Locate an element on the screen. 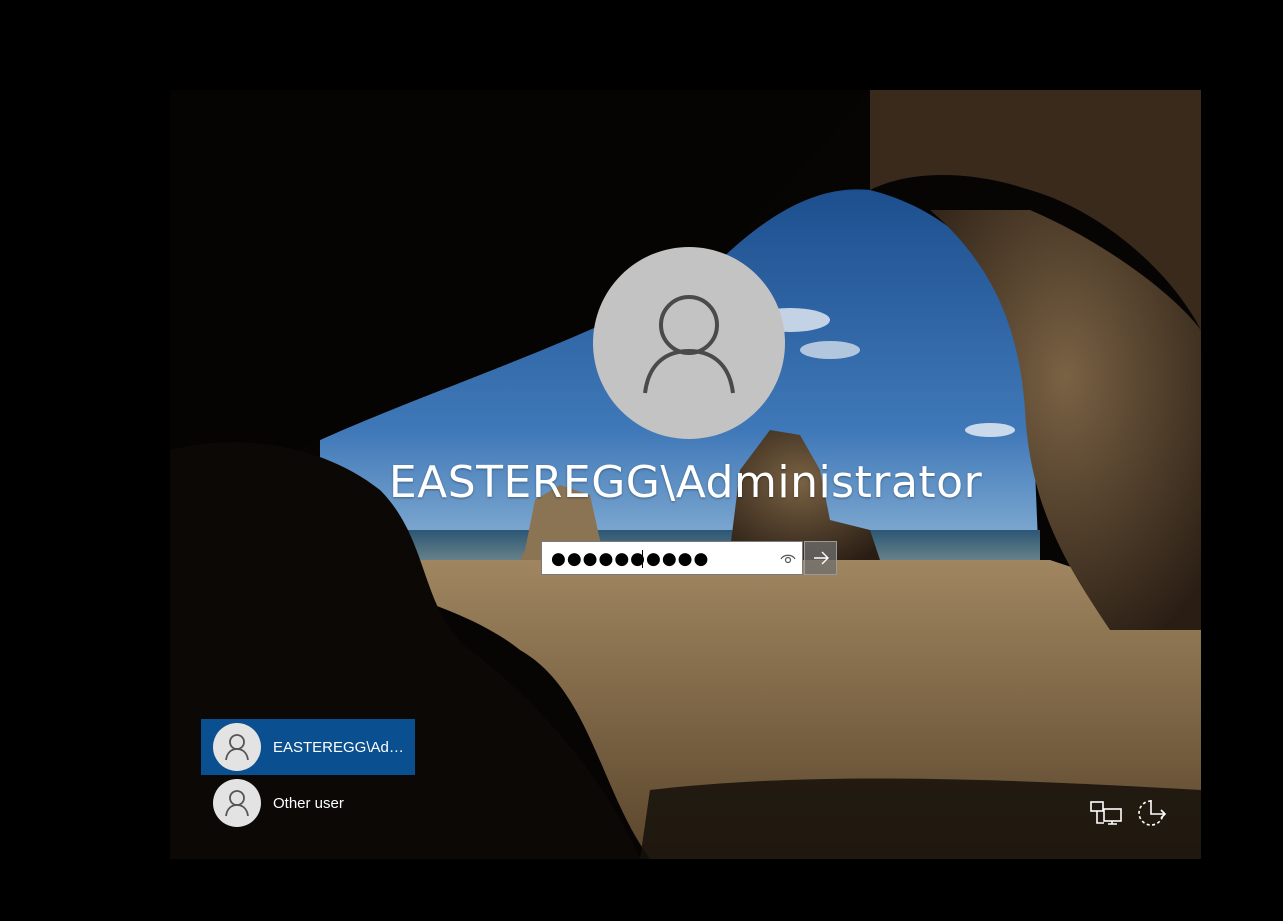  arrow-right-icon is located at coordinates (821, 558).